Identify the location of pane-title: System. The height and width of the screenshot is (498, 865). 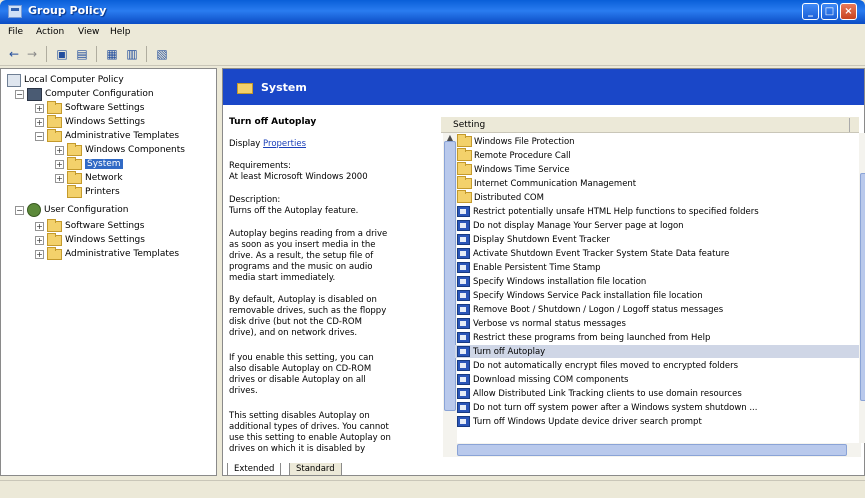
(284, 87).